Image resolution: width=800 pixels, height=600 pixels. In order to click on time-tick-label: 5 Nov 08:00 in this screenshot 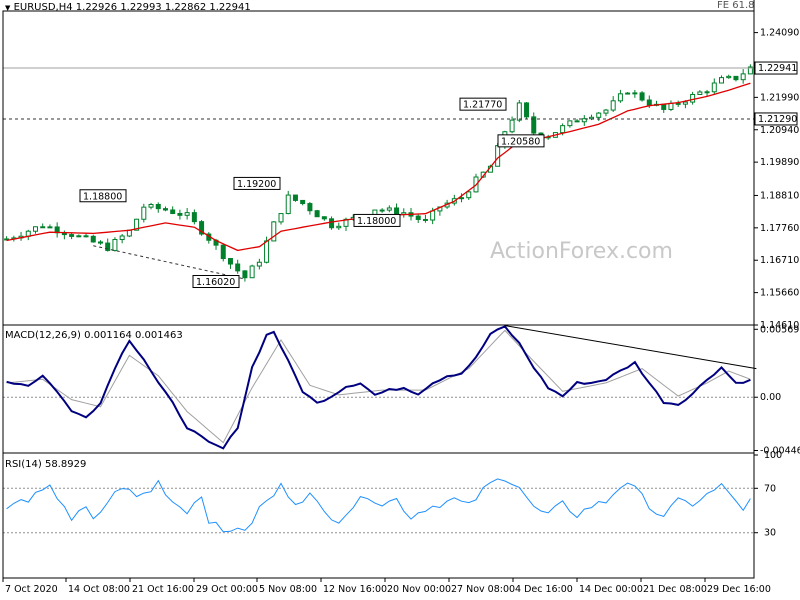, I will do `click(288, 589)`.